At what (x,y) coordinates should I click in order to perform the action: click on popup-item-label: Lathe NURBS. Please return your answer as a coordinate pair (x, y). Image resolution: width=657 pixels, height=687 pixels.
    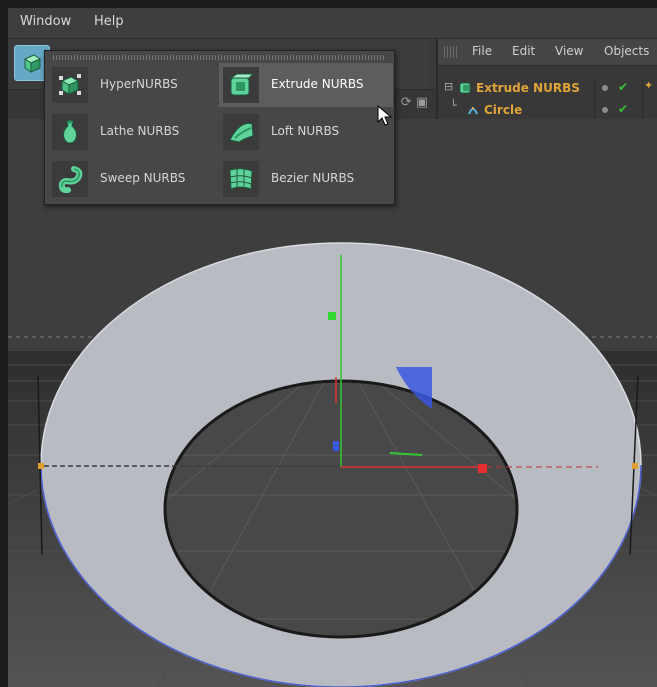
    Looking at the image, I should click on (140, 131).